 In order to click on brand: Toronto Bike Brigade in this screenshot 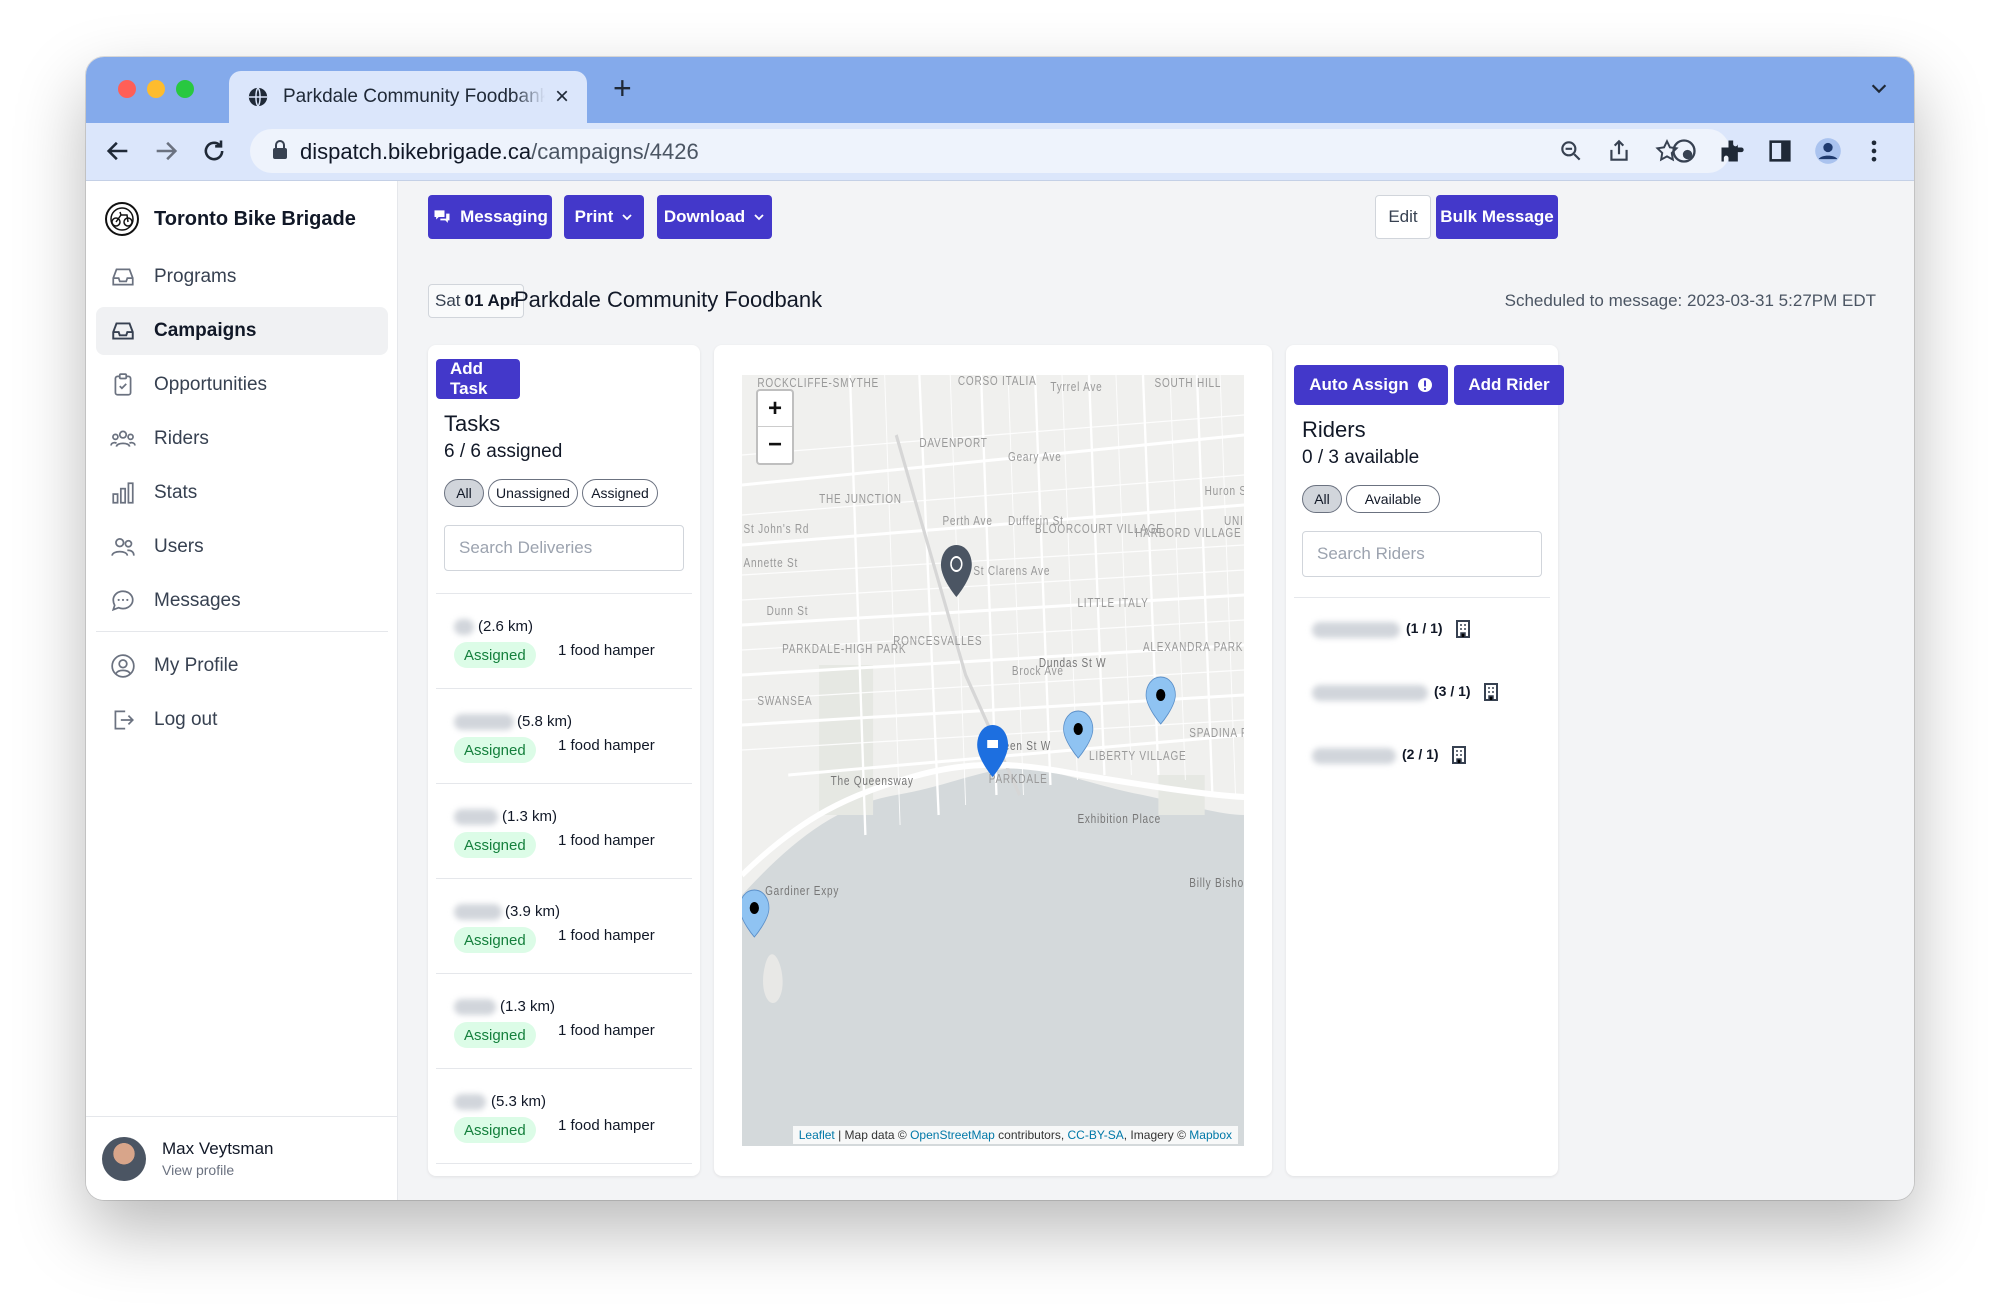, I will do `click(230, 219)`.